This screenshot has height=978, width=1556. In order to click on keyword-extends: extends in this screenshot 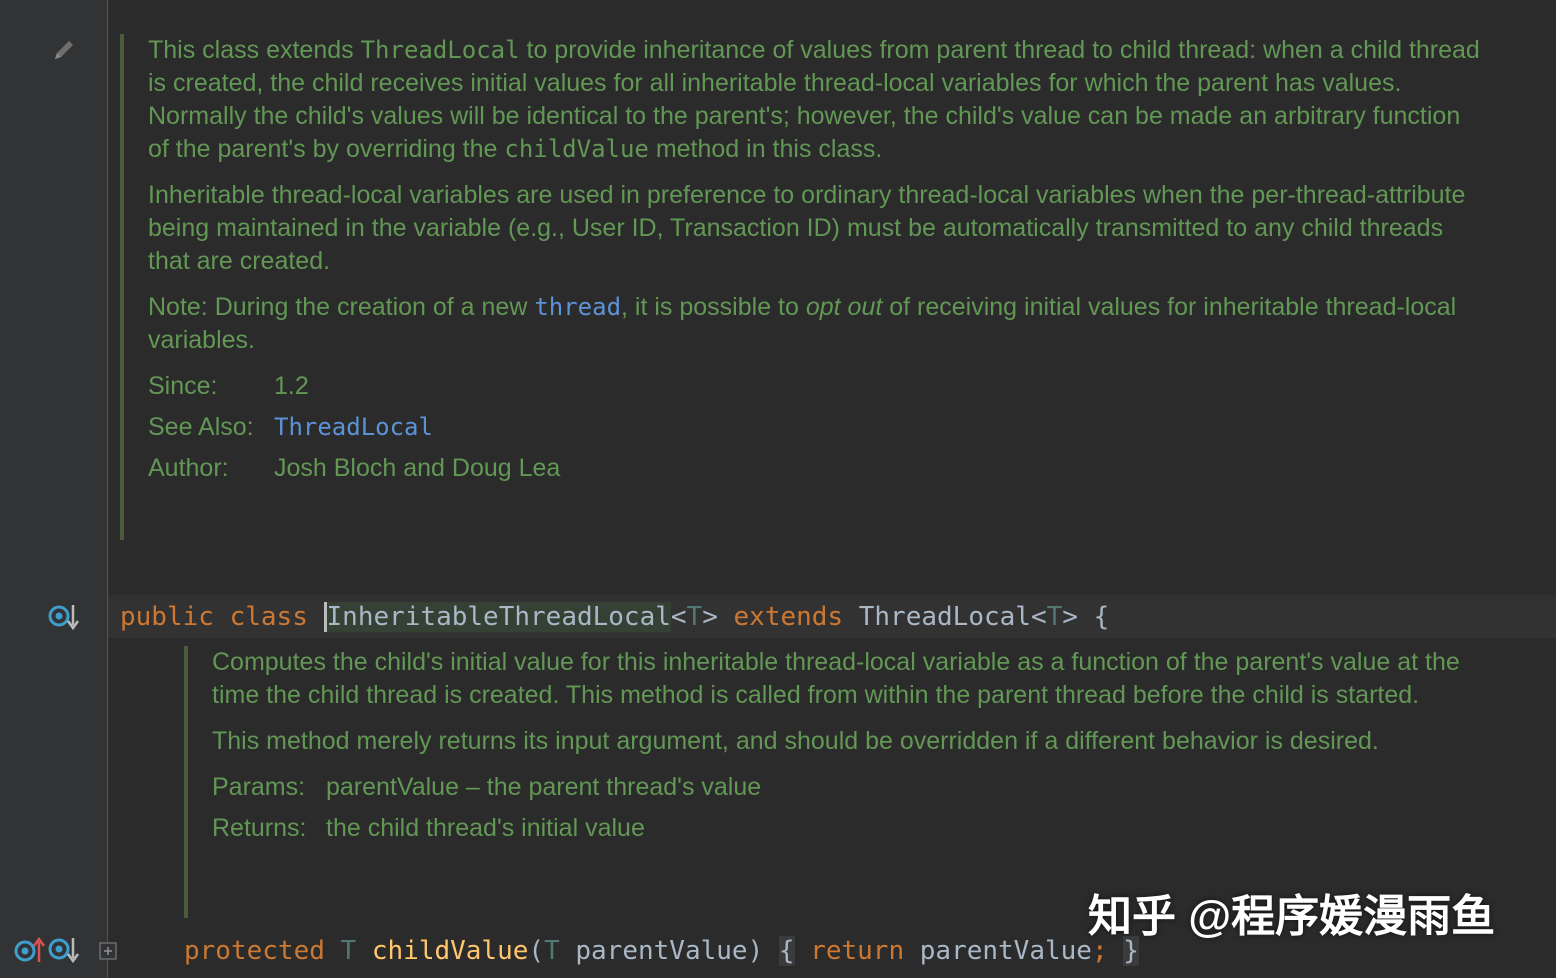, I will do `click(788, 617)`.